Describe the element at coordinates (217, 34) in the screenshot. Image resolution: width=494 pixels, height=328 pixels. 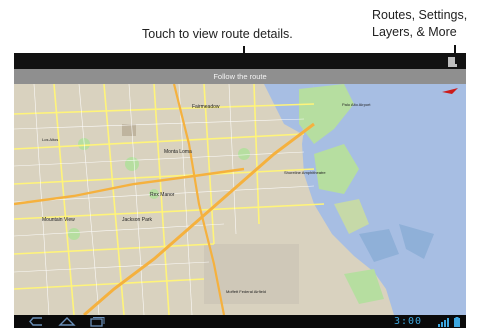
I see `route-details-callout: Touch to view route details.` at that location.